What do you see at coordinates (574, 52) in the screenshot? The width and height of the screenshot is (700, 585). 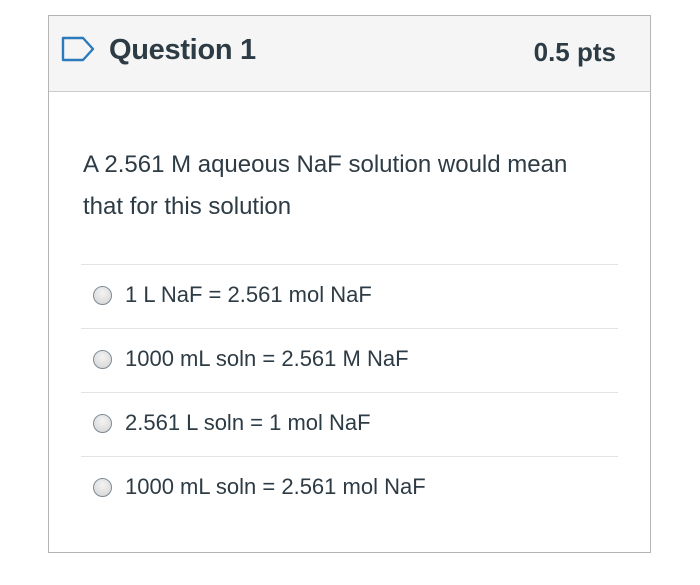 I see `points-label: 0.5 pts` at bounding box center [574, 52].